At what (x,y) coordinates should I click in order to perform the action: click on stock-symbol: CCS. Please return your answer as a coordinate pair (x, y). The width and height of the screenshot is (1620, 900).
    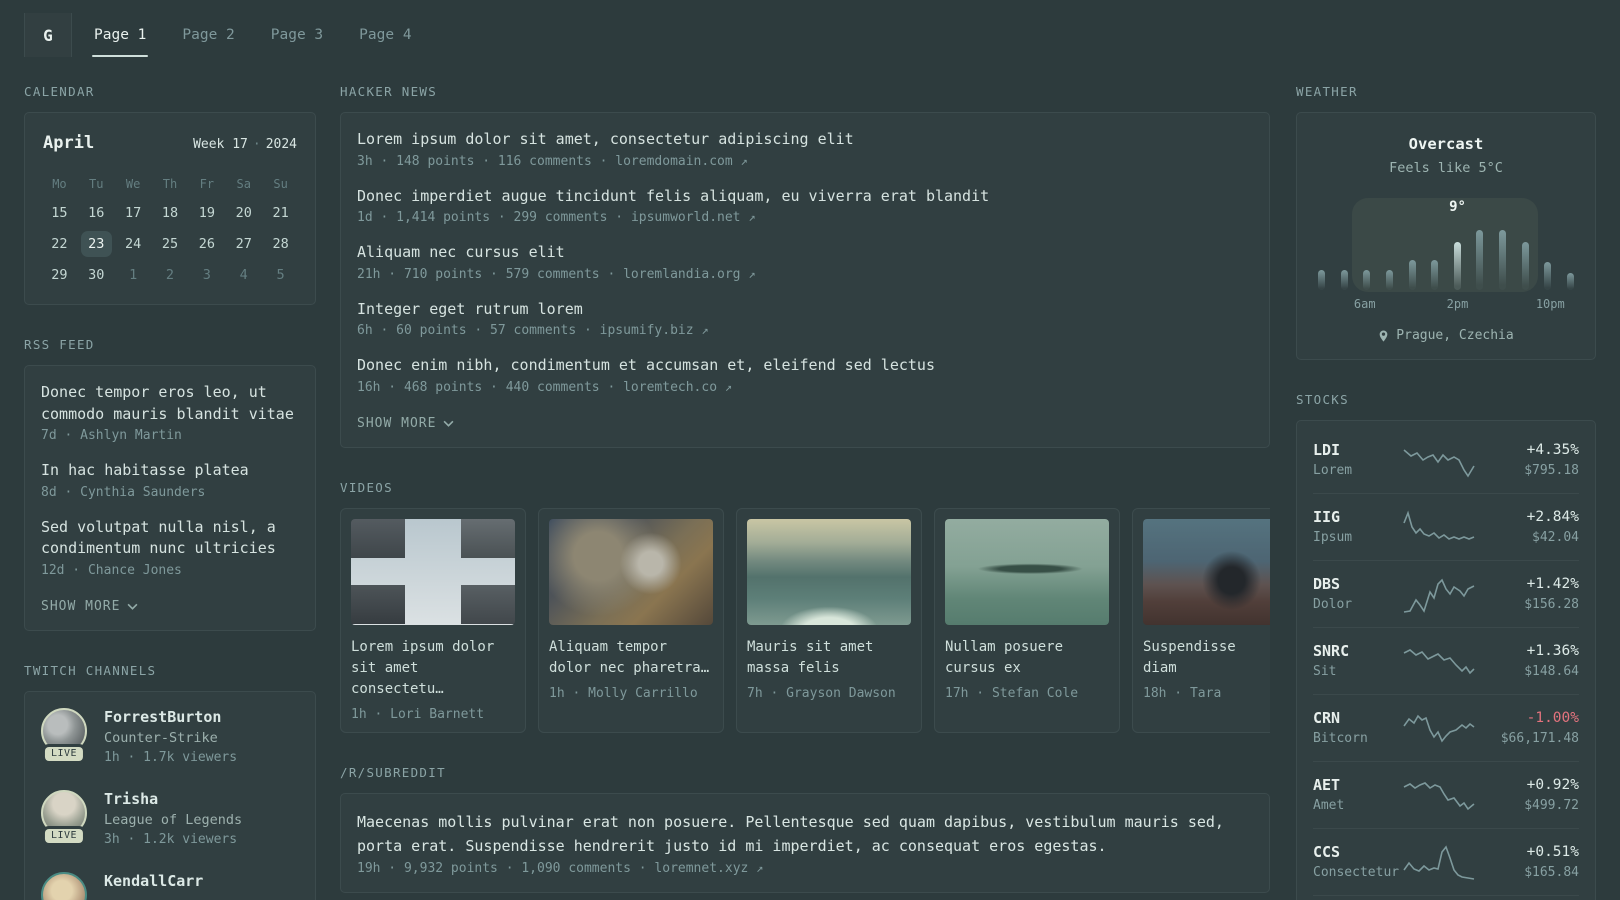
    Looking at the image, I should click on (1327, 851).